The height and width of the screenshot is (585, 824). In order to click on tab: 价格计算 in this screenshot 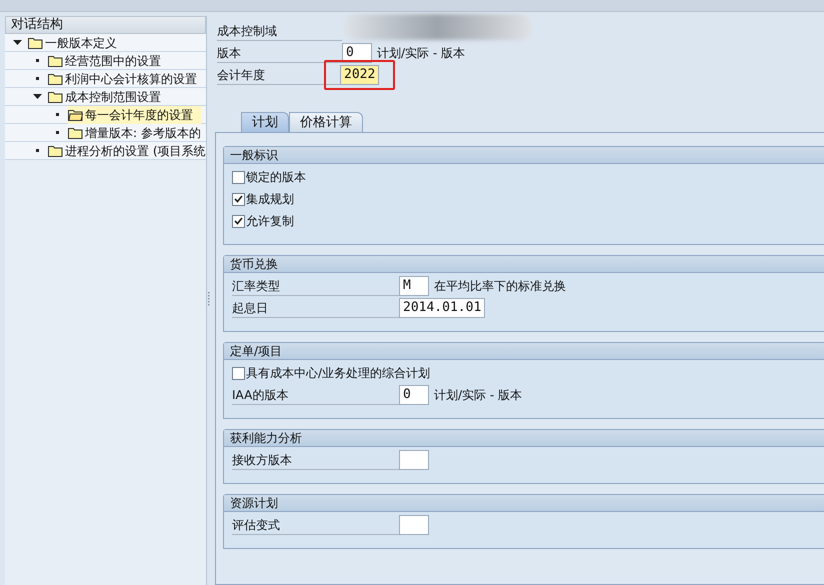, I will do `click(326, 122)`.